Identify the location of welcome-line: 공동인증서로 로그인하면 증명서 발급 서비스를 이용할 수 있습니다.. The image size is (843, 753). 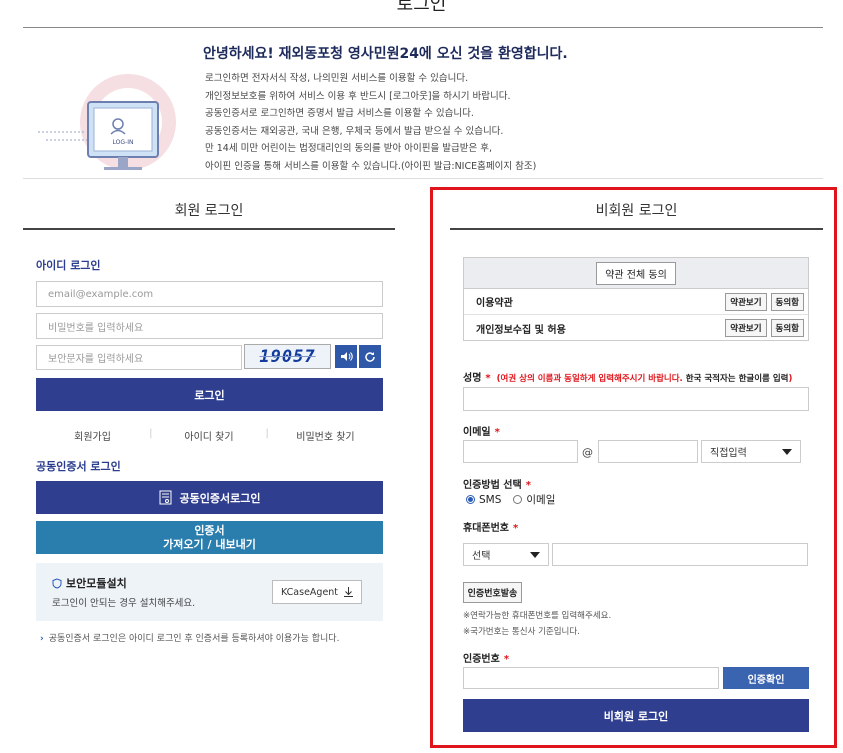
(339, 114).